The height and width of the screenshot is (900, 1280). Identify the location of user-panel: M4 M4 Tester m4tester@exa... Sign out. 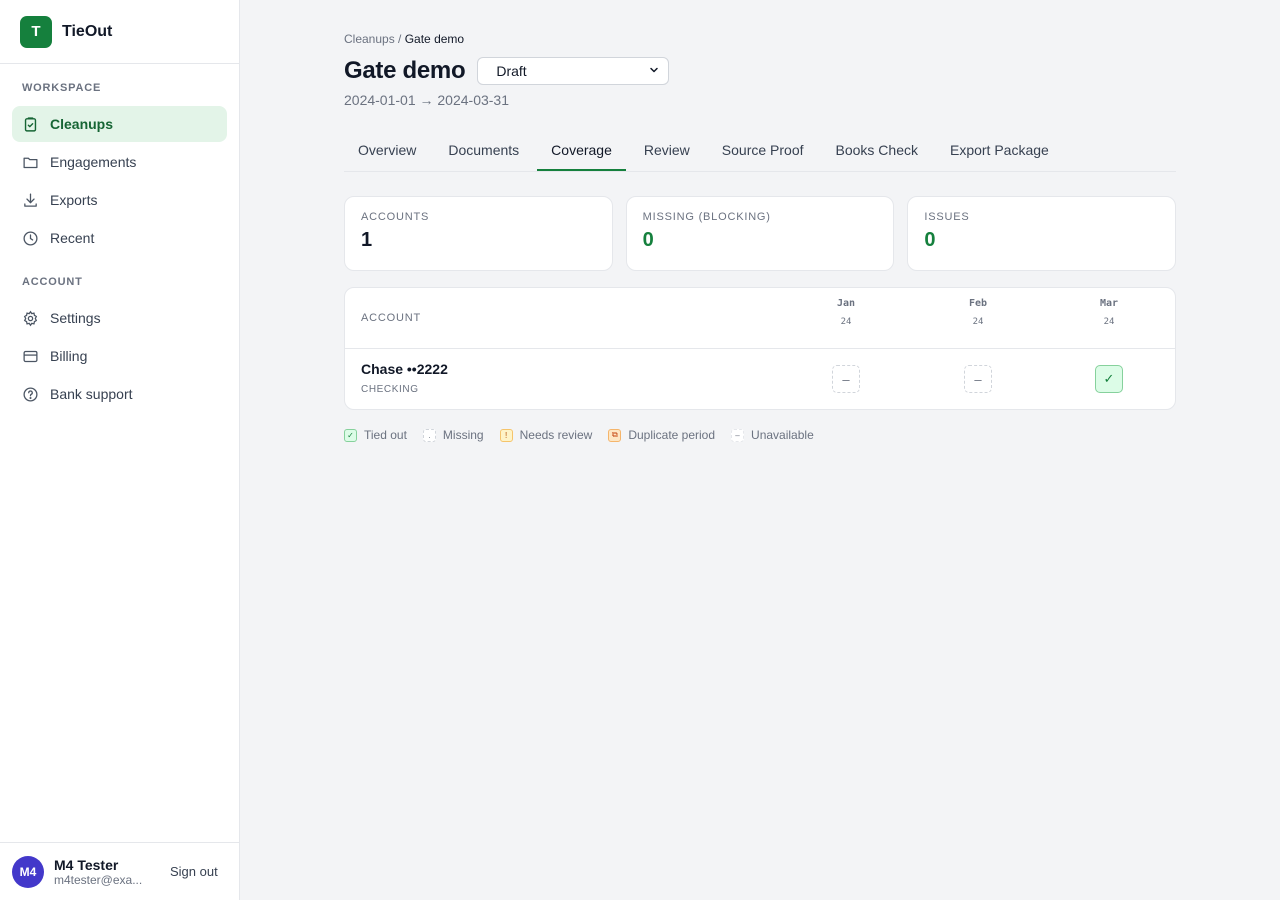
(119, 871).